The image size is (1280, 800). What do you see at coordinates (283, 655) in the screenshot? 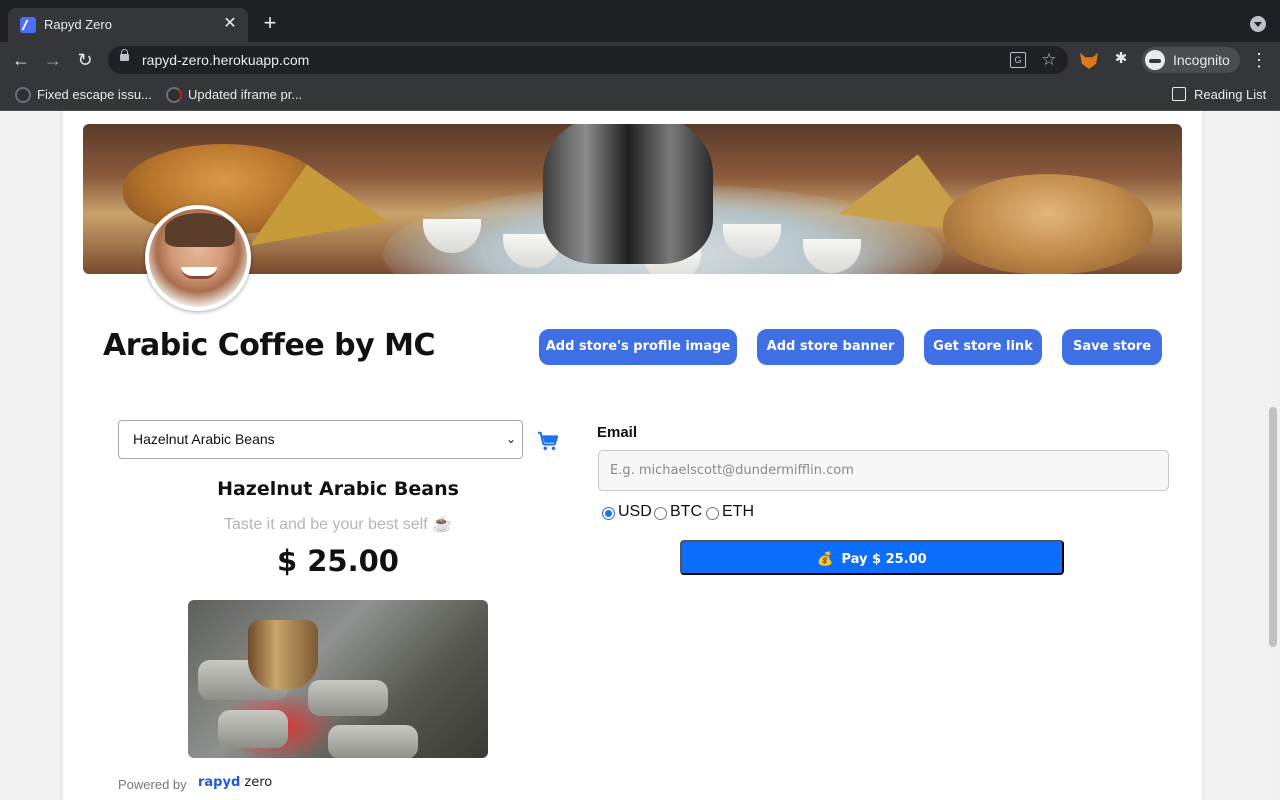
I see `product-image-cezve` at bounding box center [283, 655].